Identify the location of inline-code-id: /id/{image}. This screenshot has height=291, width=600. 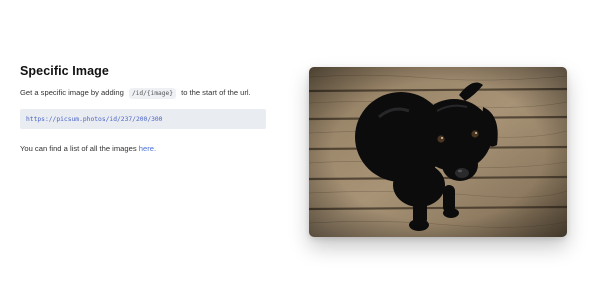
(152, 93).